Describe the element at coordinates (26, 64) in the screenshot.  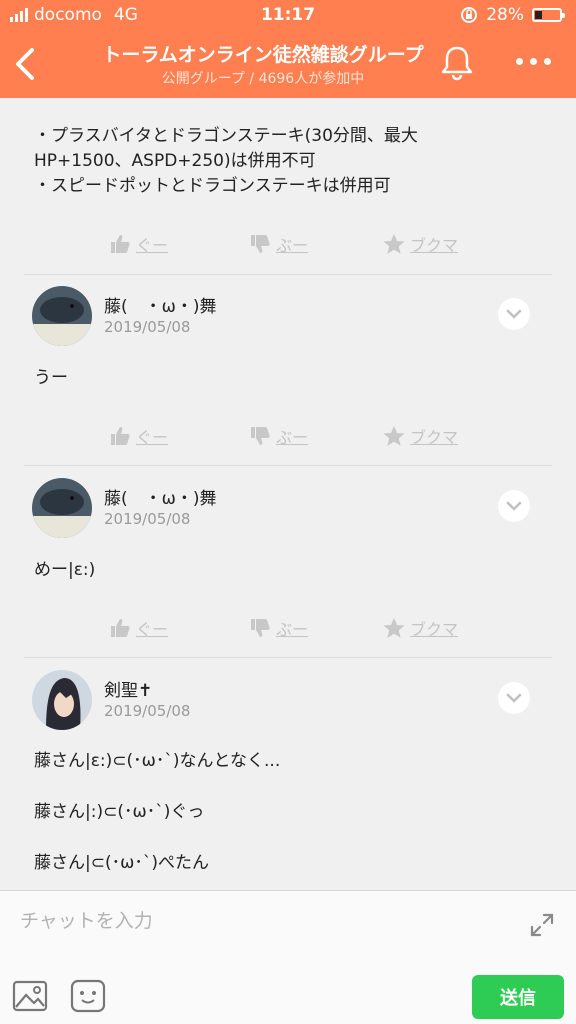
I see `back-arrow-icon` at that location.